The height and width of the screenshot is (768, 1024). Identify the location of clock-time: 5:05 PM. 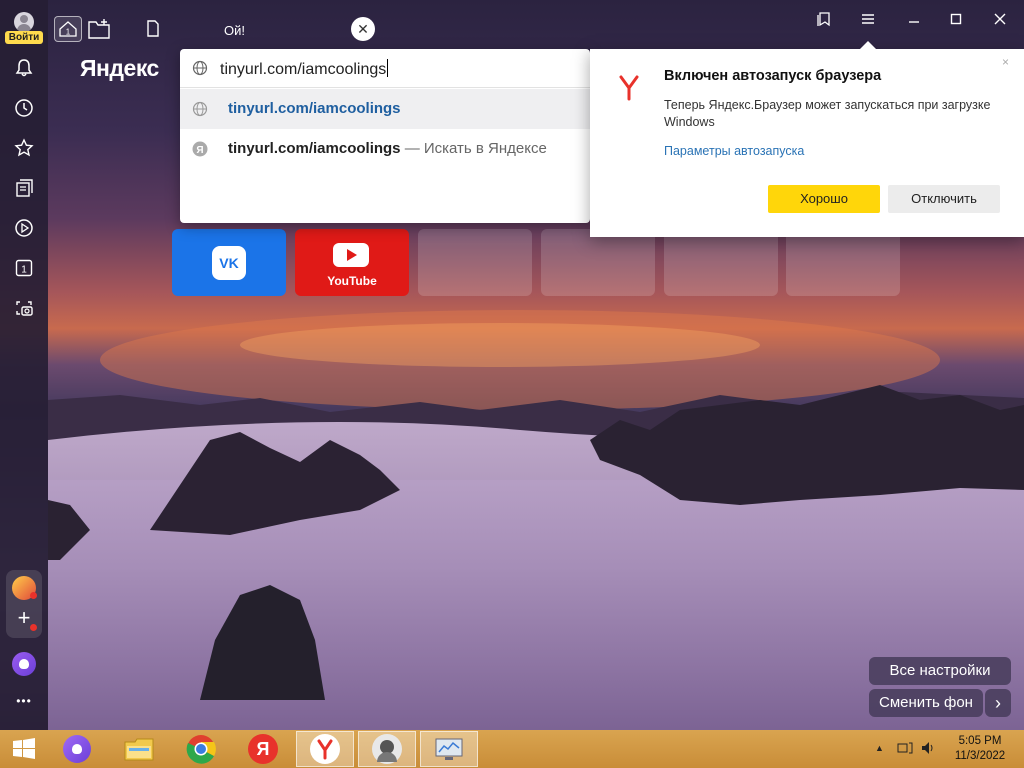
(980, 741).